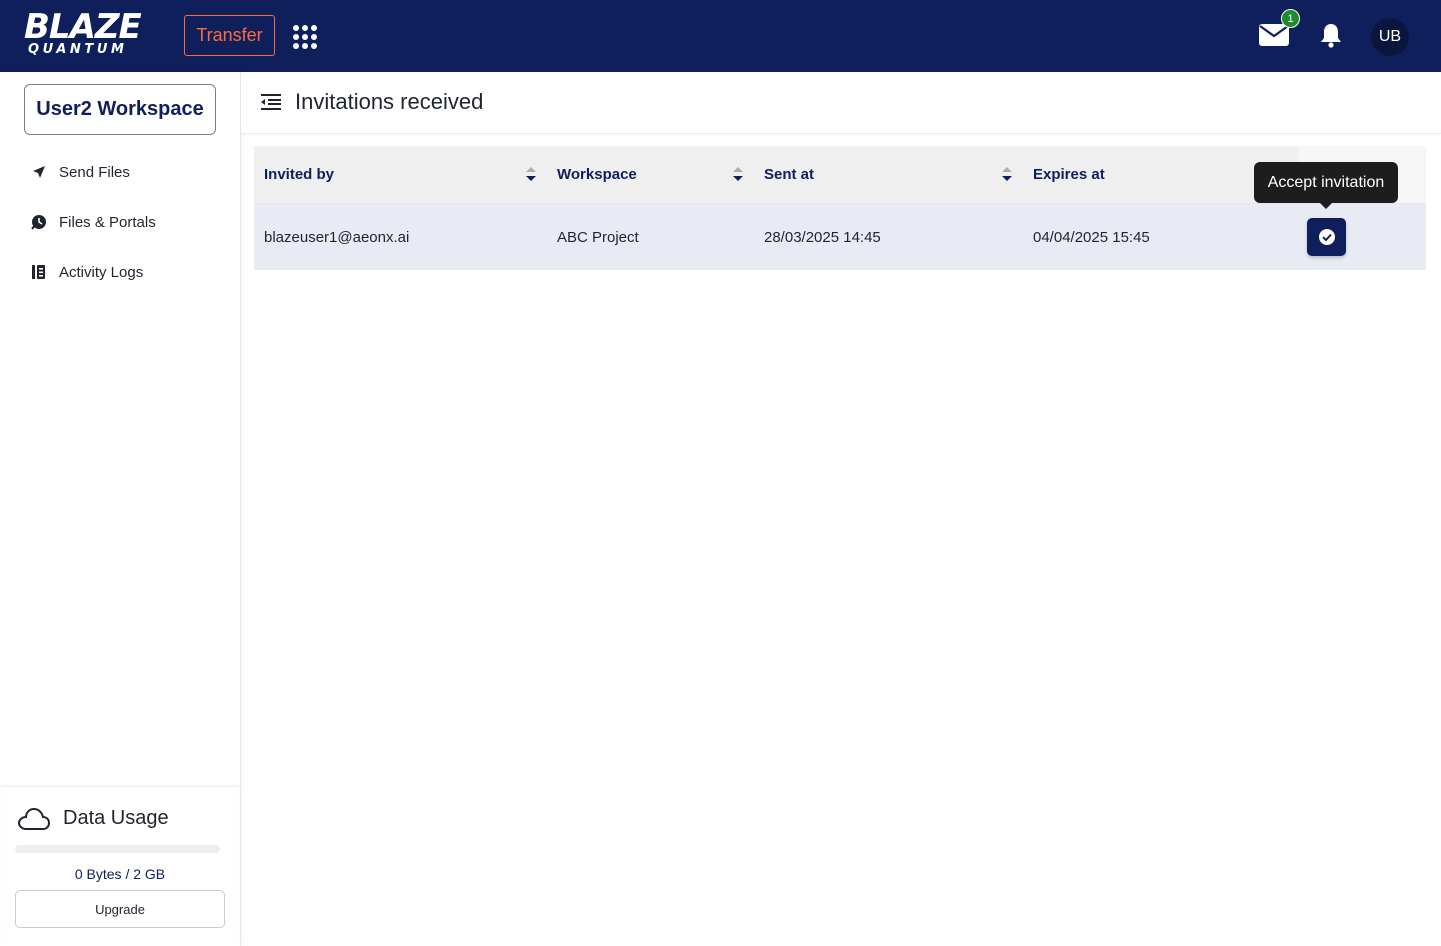 Image resolution: width=1441 pixels, height=946 pixels. What do you see at coordinates (720, 36) in the screenshot?
I see `top-navigation-bar: BLAZE QUANTUM Transfer 1 UB` at bounding box center [720, 36].